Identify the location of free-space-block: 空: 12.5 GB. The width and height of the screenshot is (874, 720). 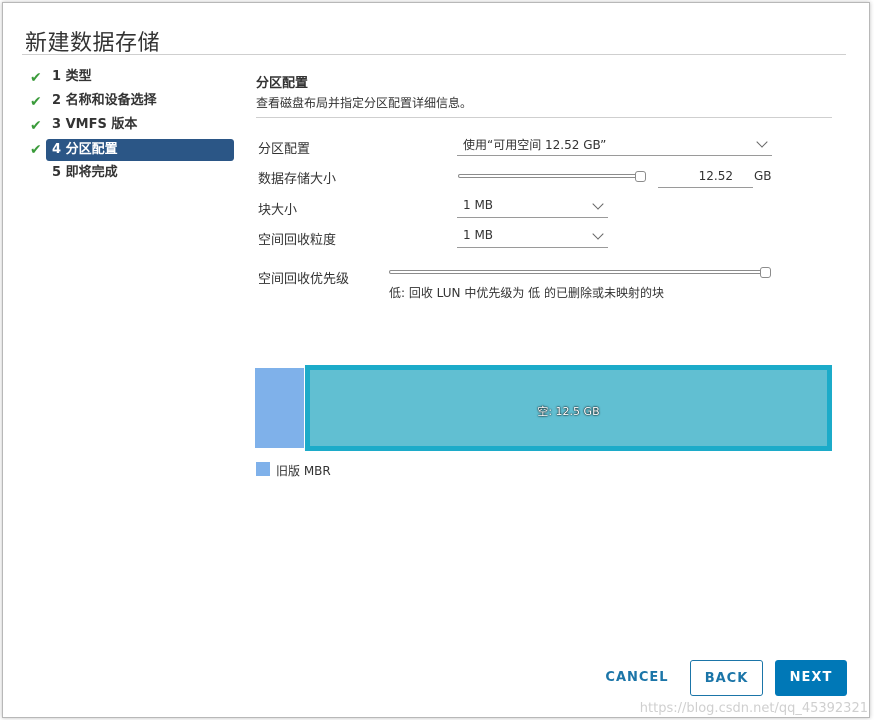
(568, 408).